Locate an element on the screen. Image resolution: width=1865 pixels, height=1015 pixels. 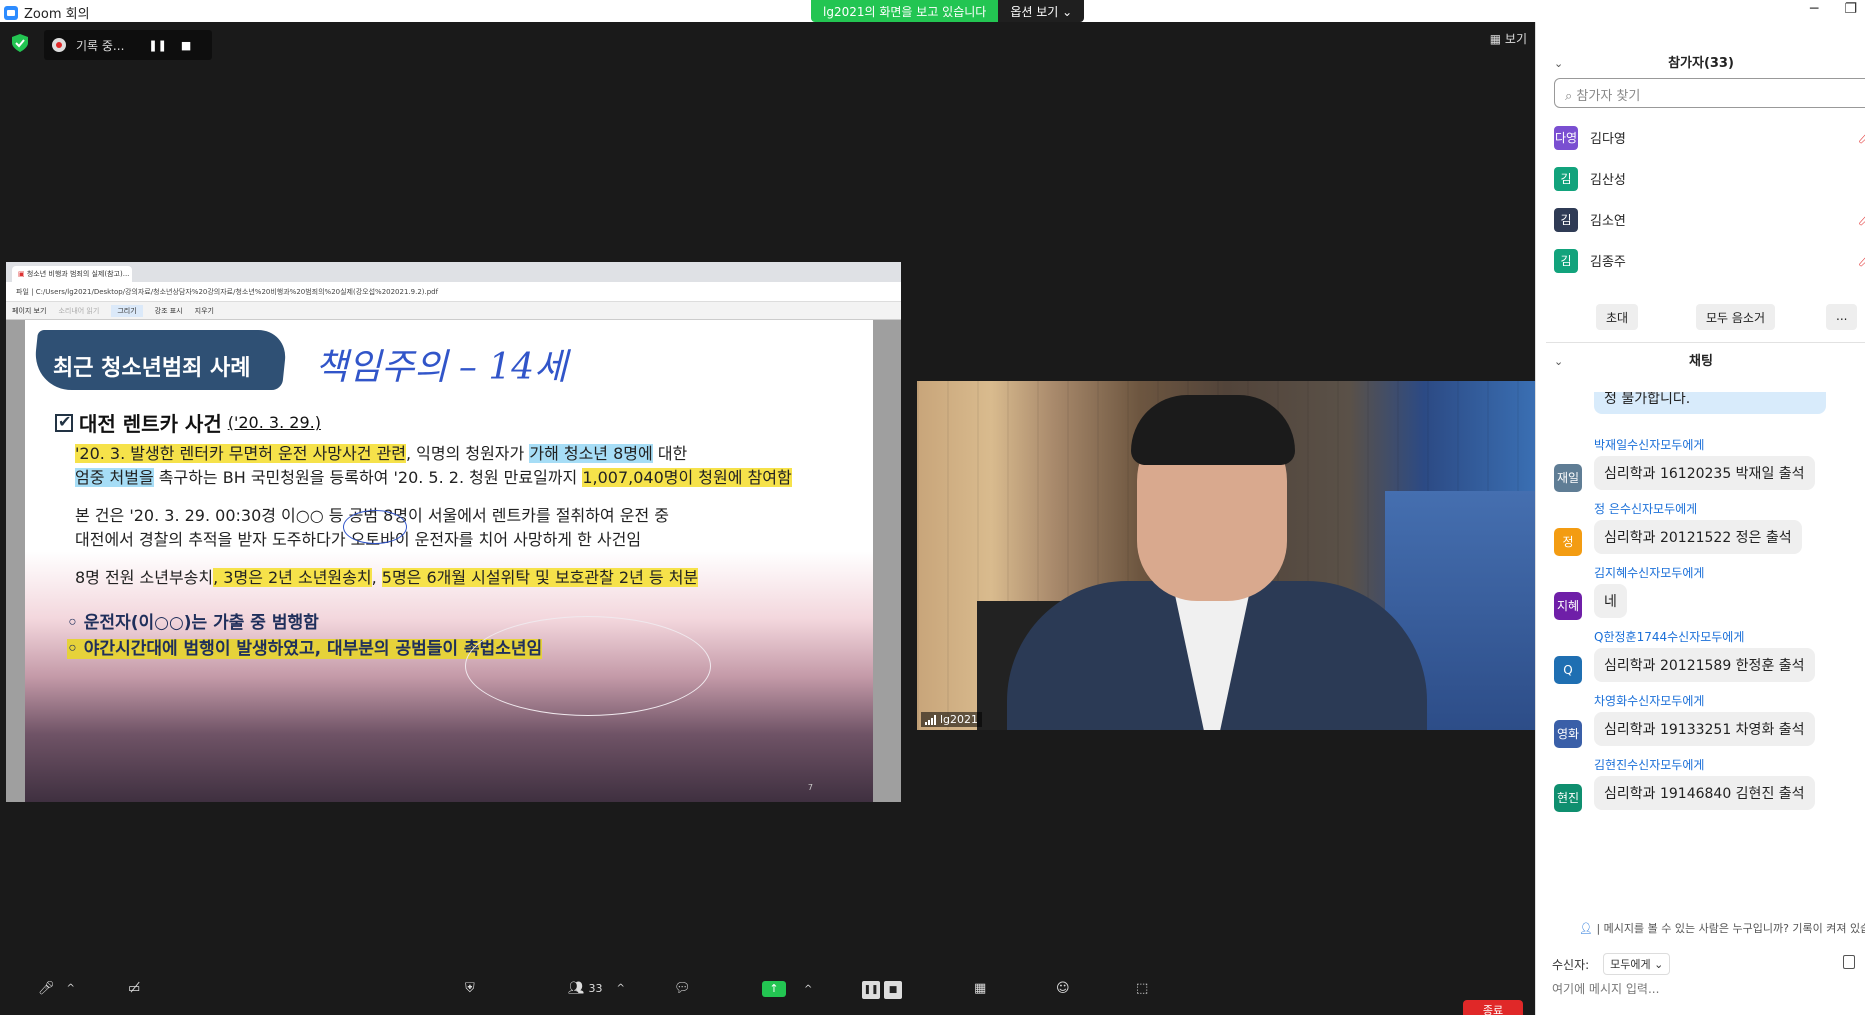
toolbar-draw: 그리기 is located at coordinates (127, 310).